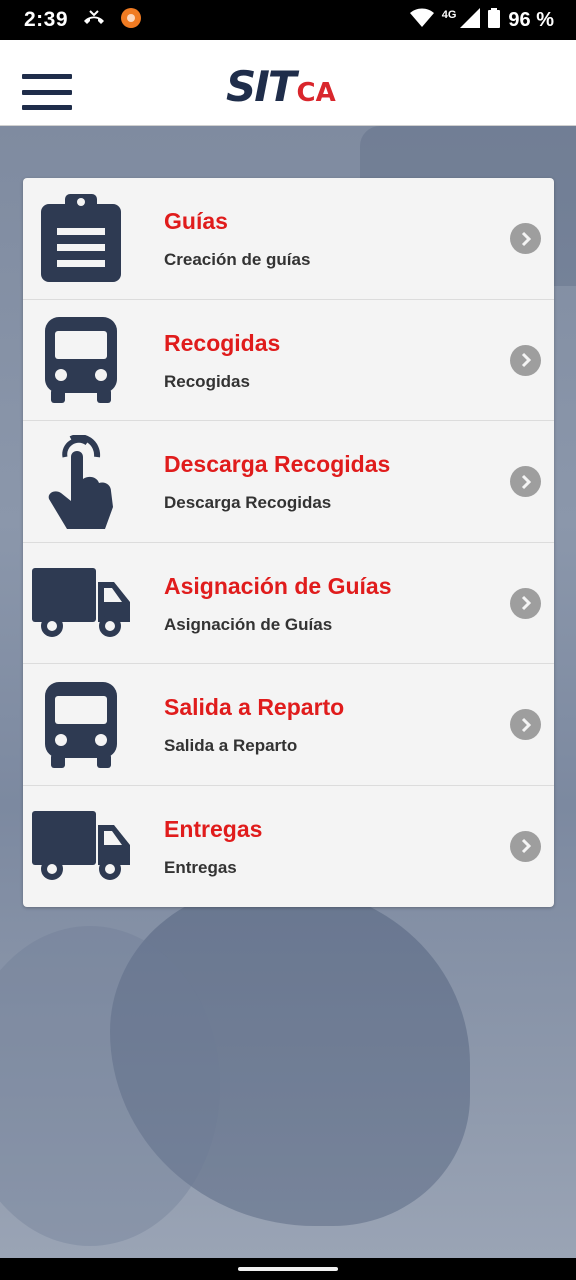  I want to click on wifi-icon, so click(421, 20).